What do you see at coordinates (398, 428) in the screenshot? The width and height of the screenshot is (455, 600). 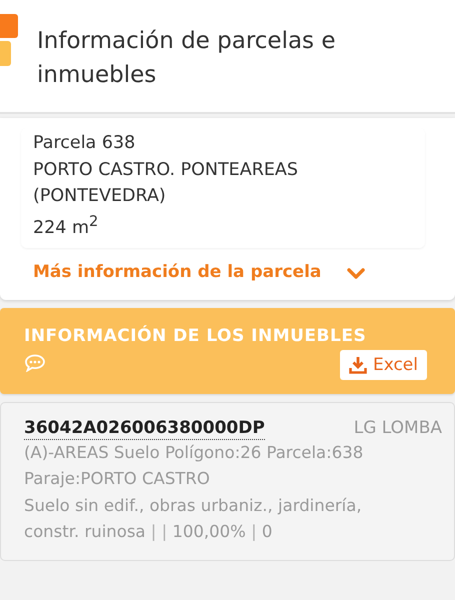 I see `property-location: LG LOMBA` at bounding box center [398, 428].